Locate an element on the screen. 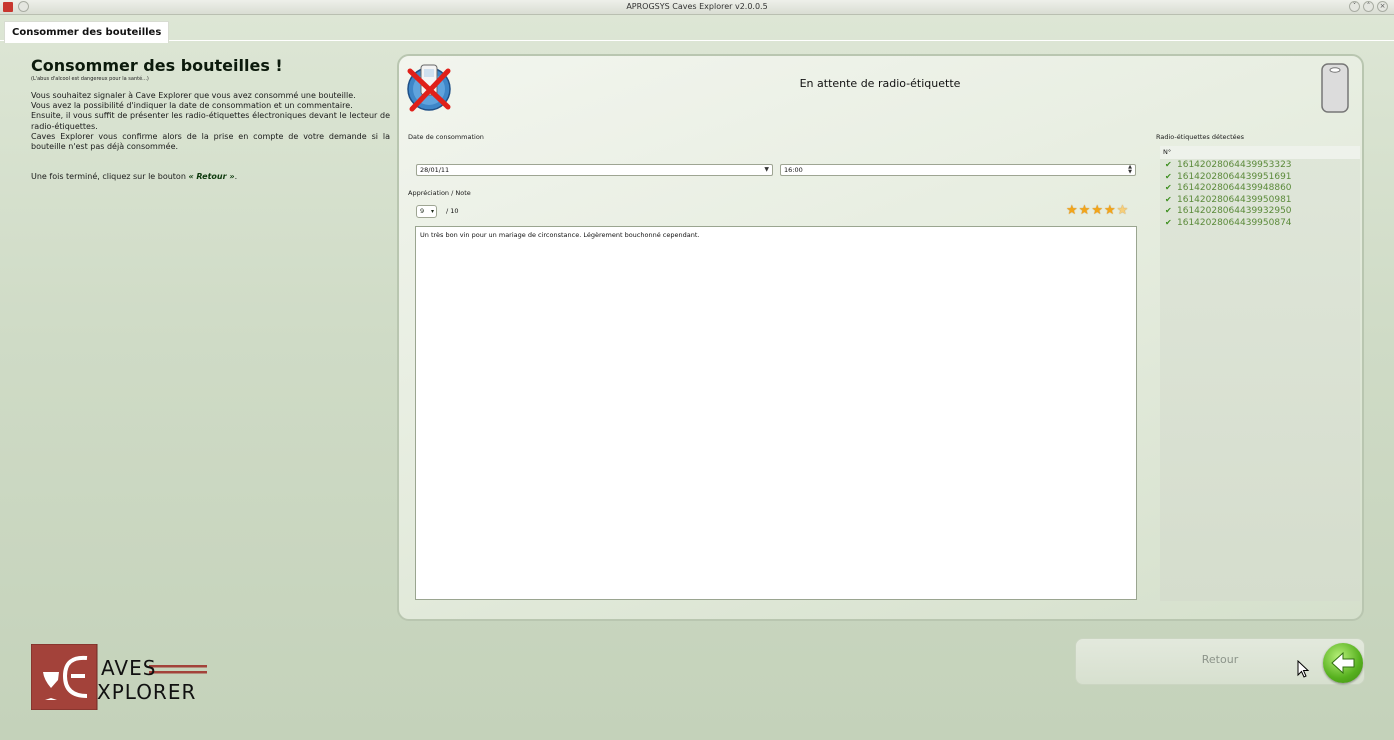 The image size is (1394, 740). list-item: ✔ 16142028064439932950 is located at coordinates (1260, 211).